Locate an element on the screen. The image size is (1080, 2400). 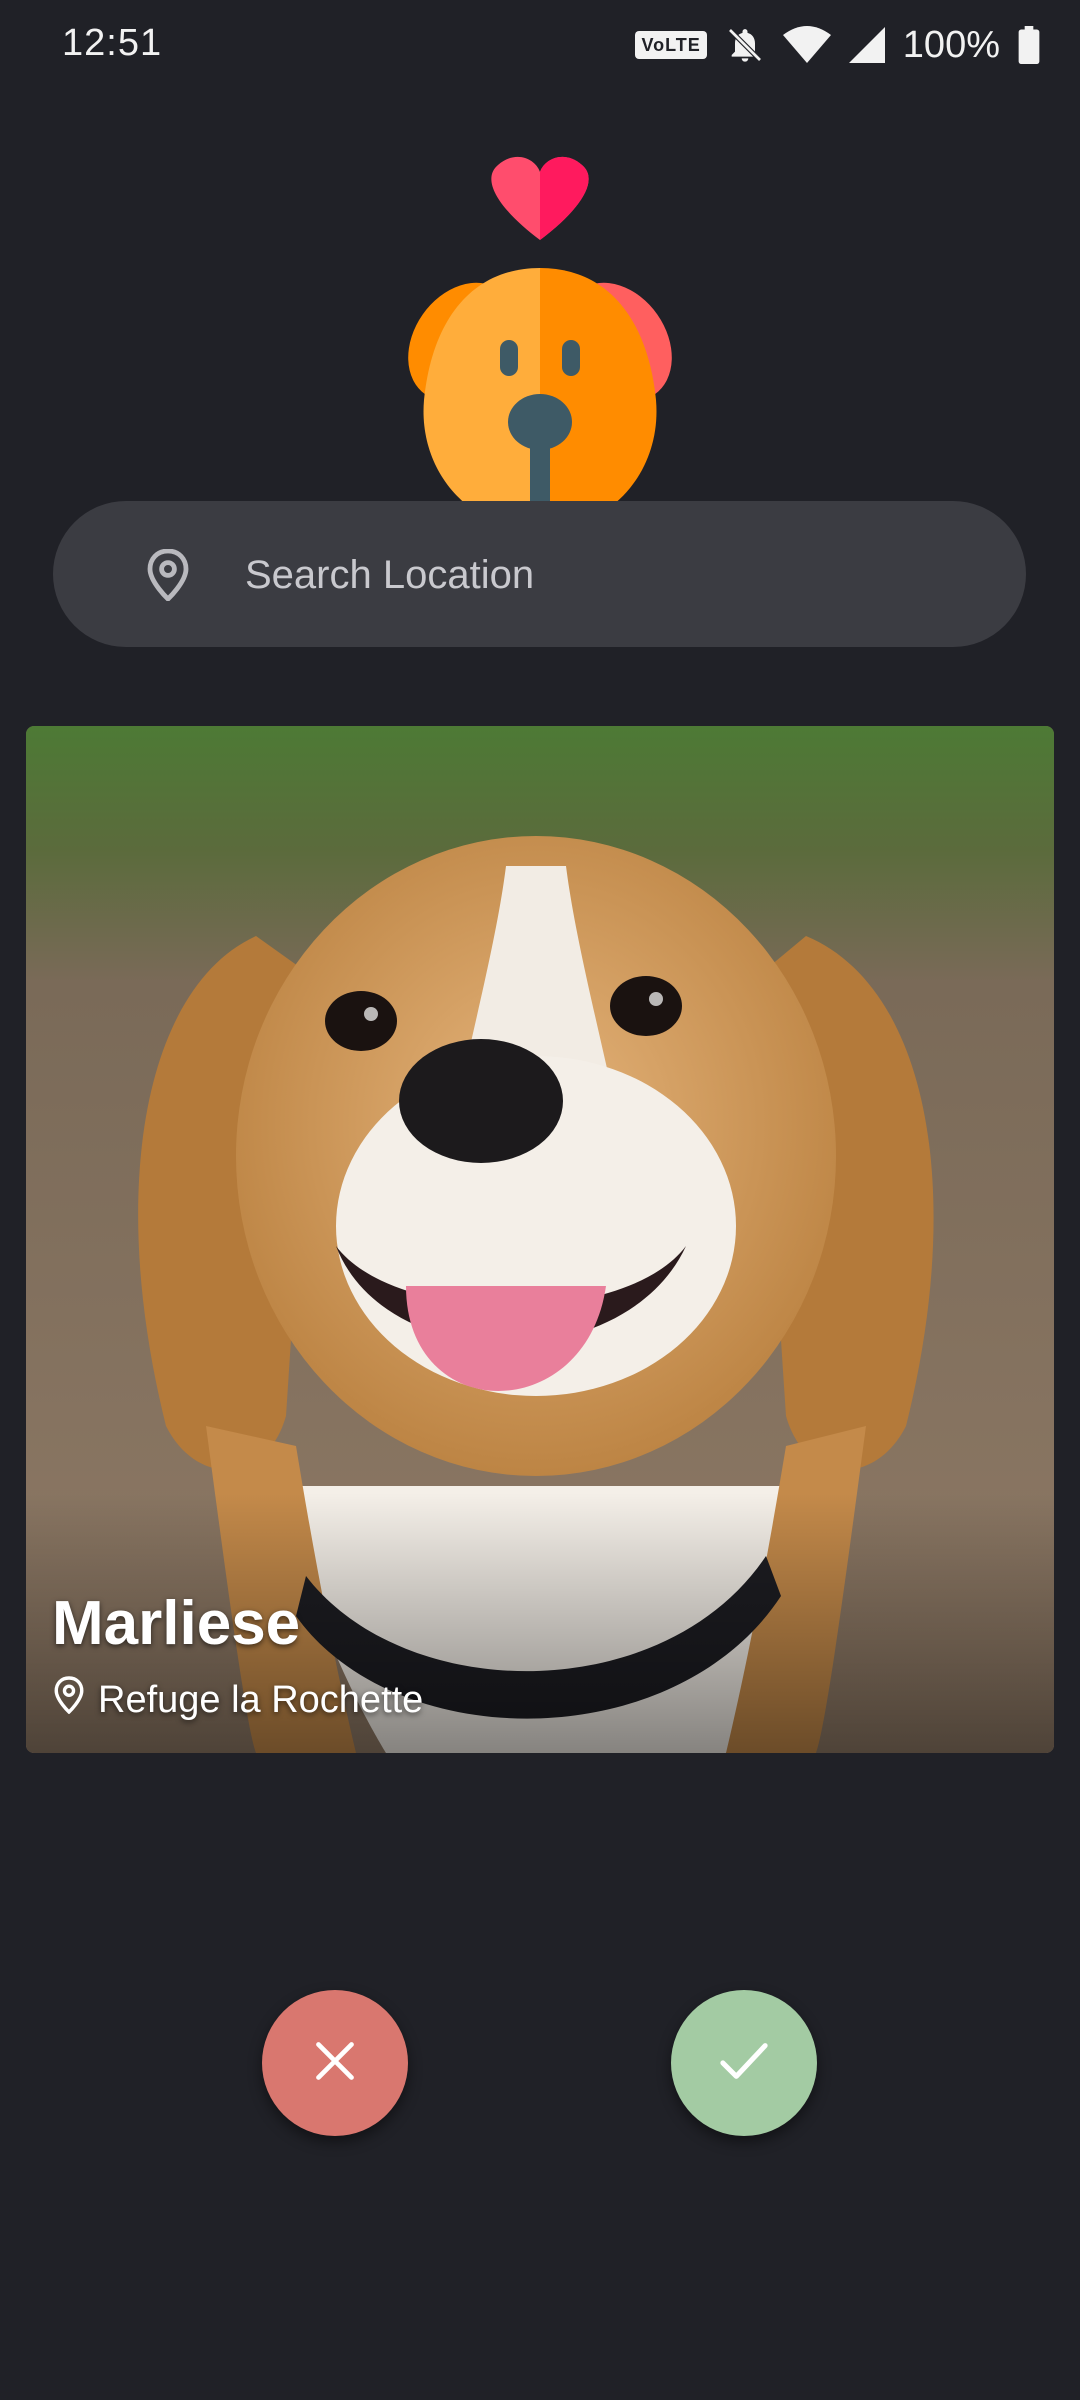
pet-name: Marliese is located at coordinates (176, 1623).